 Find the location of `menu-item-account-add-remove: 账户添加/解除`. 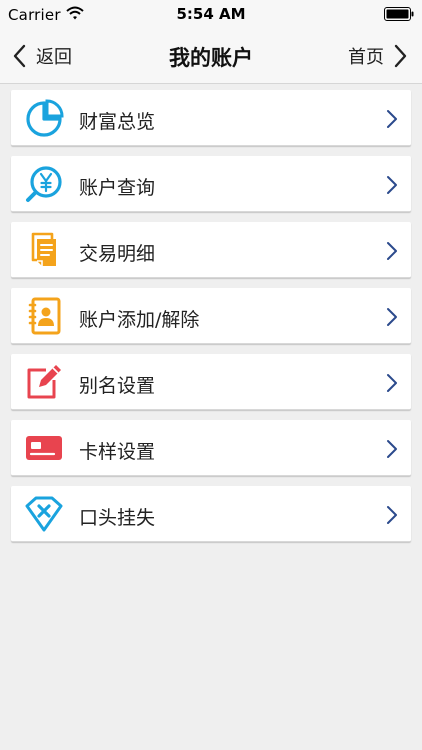

menu-item-account-add-remove: 账户添加/解除 is located at coordinates (211, 316).